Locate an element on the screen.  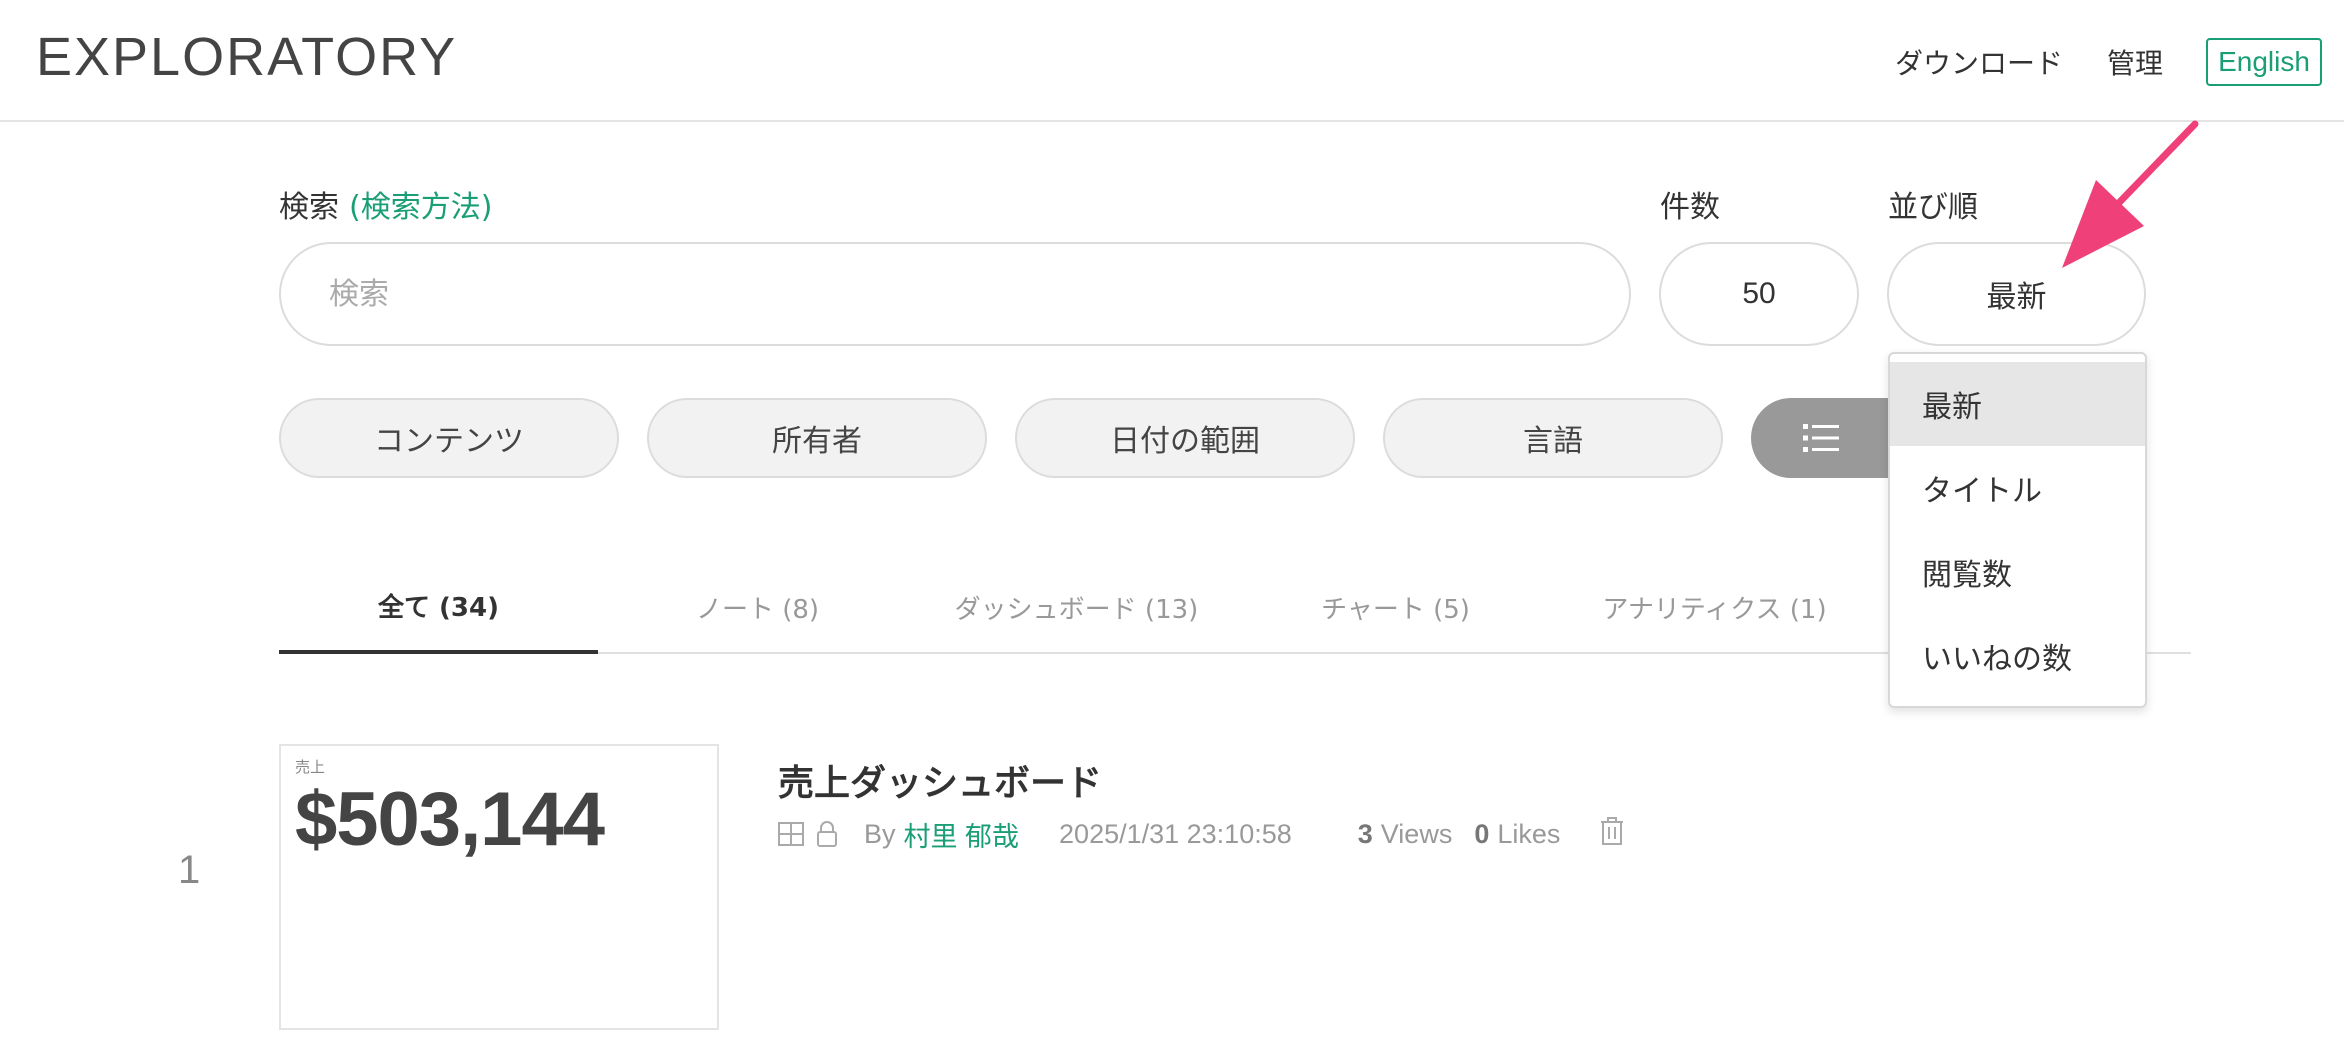
views-count: 3 is located at coordinates (1365, 833).